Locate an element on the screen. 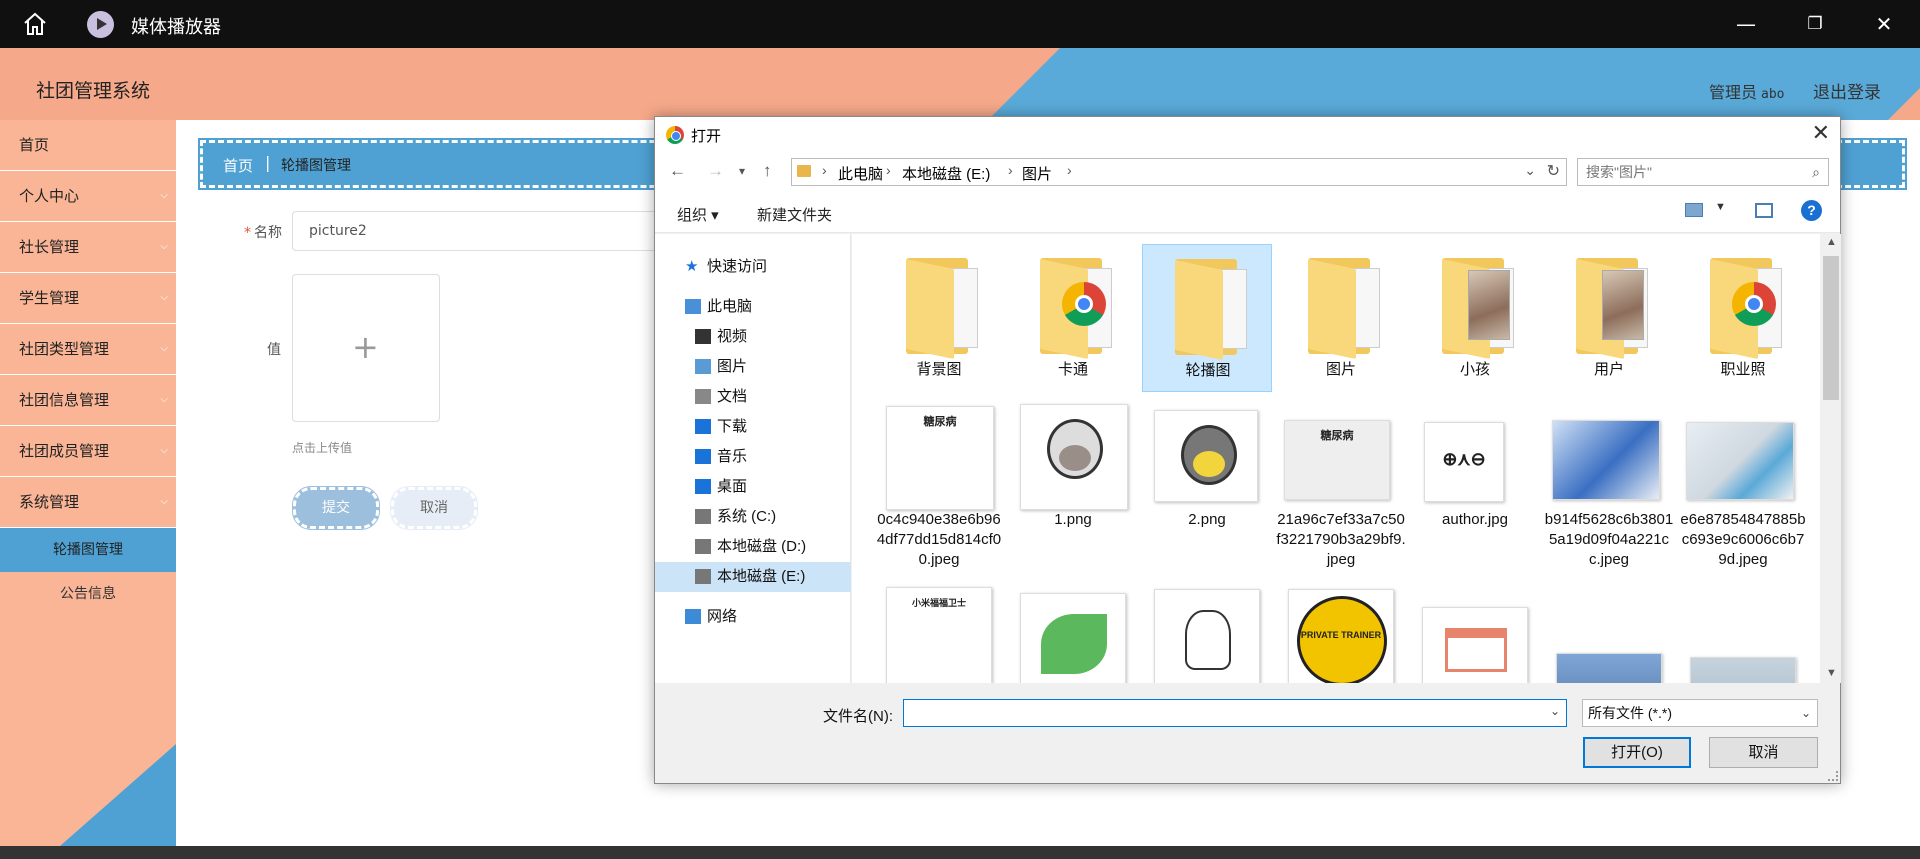 The height and width of the screenshot is (859, 1920). dialog-titlebar: 打开 ✕ is located at coordinates (1247, 134).